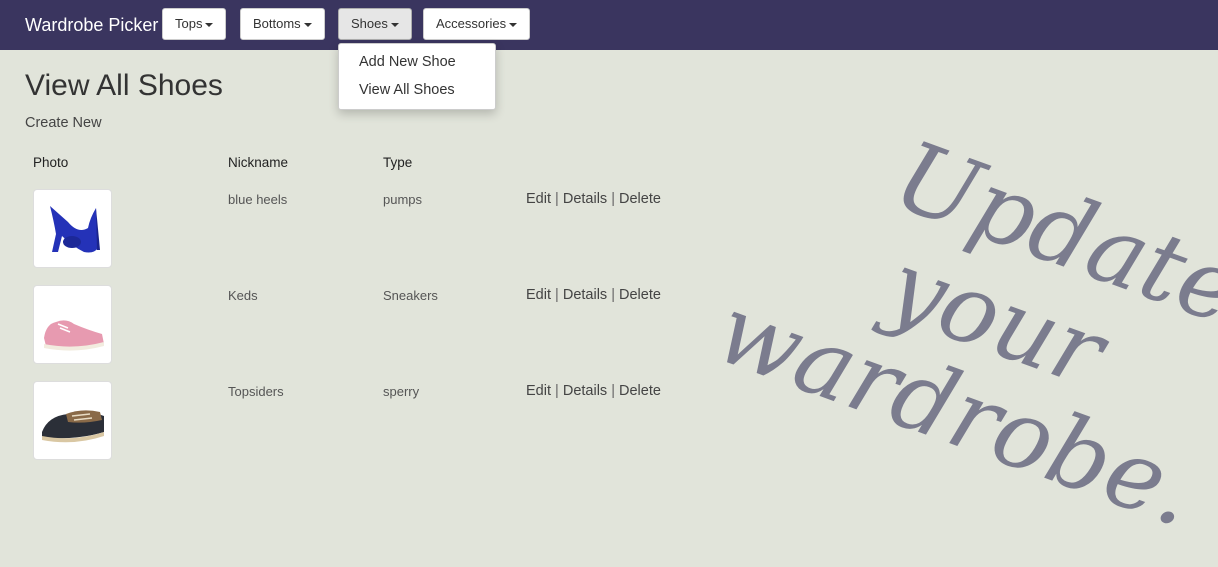 The height and width of the screenshot is (567, 1218). What do you see at coordinates (369, 23) in the screenshot?
I see `shoes-menu-label: Shoes` at bounding box center [369, 23].